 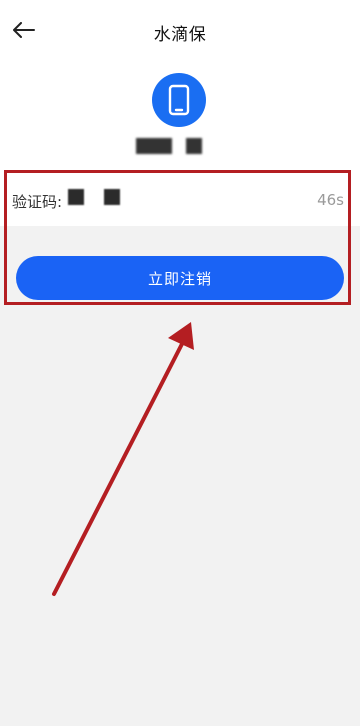 What do you see at coordinates (181, 336) in the screenshot?
I see `annotation-arrow-head` at bounding box center [181, 336].